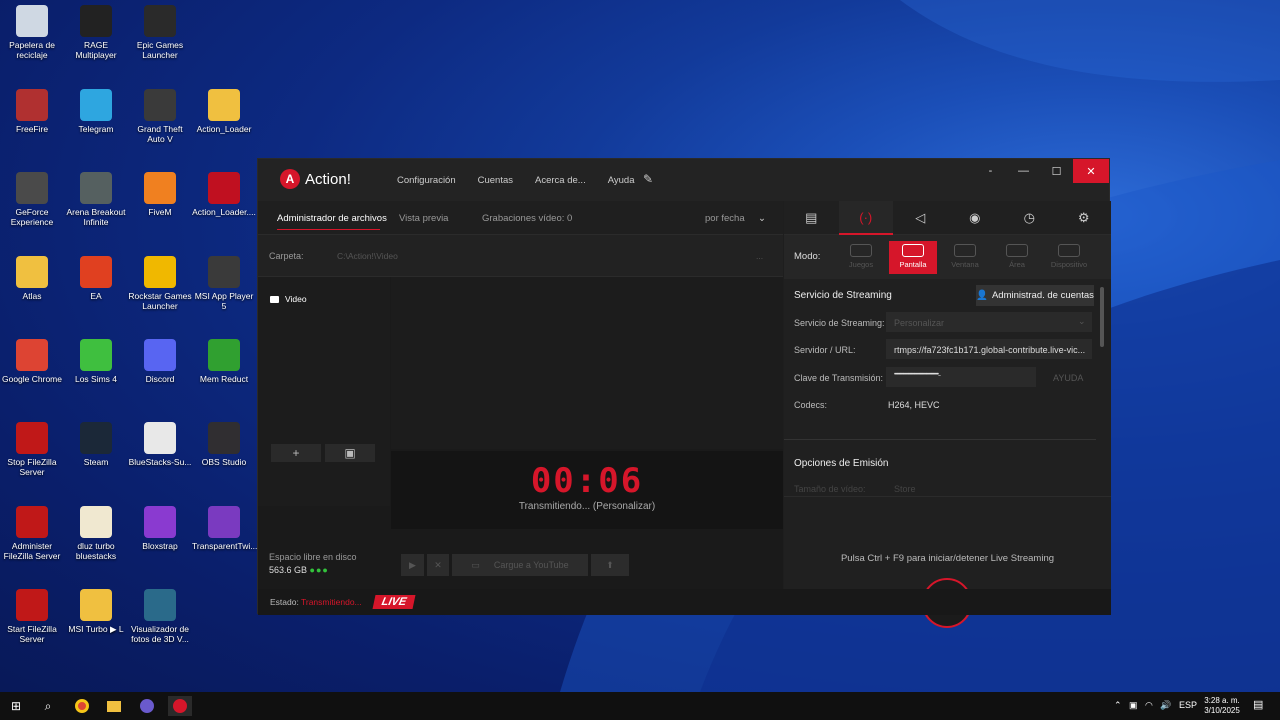 The image size is (1280, 720). I want to click on minimize-button: —, so click(1023, 171).